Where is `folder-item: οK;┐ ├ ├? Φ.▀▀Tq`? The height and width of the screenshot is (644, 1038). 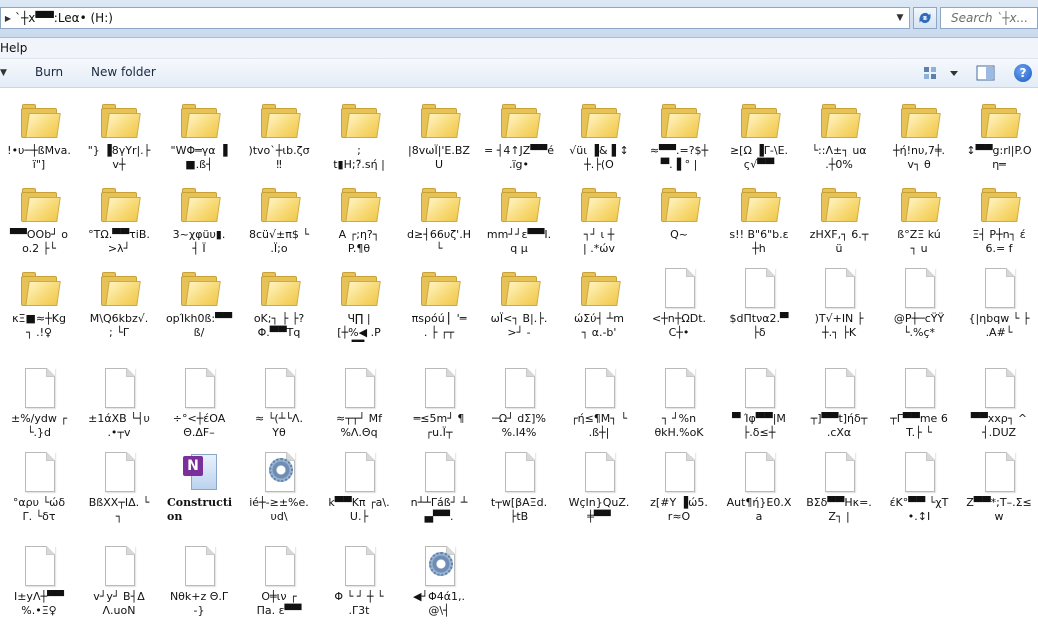
folder-item: οK;┐ ├ ├? Φ.▀▀Tq is located at coordinates (279, 302).